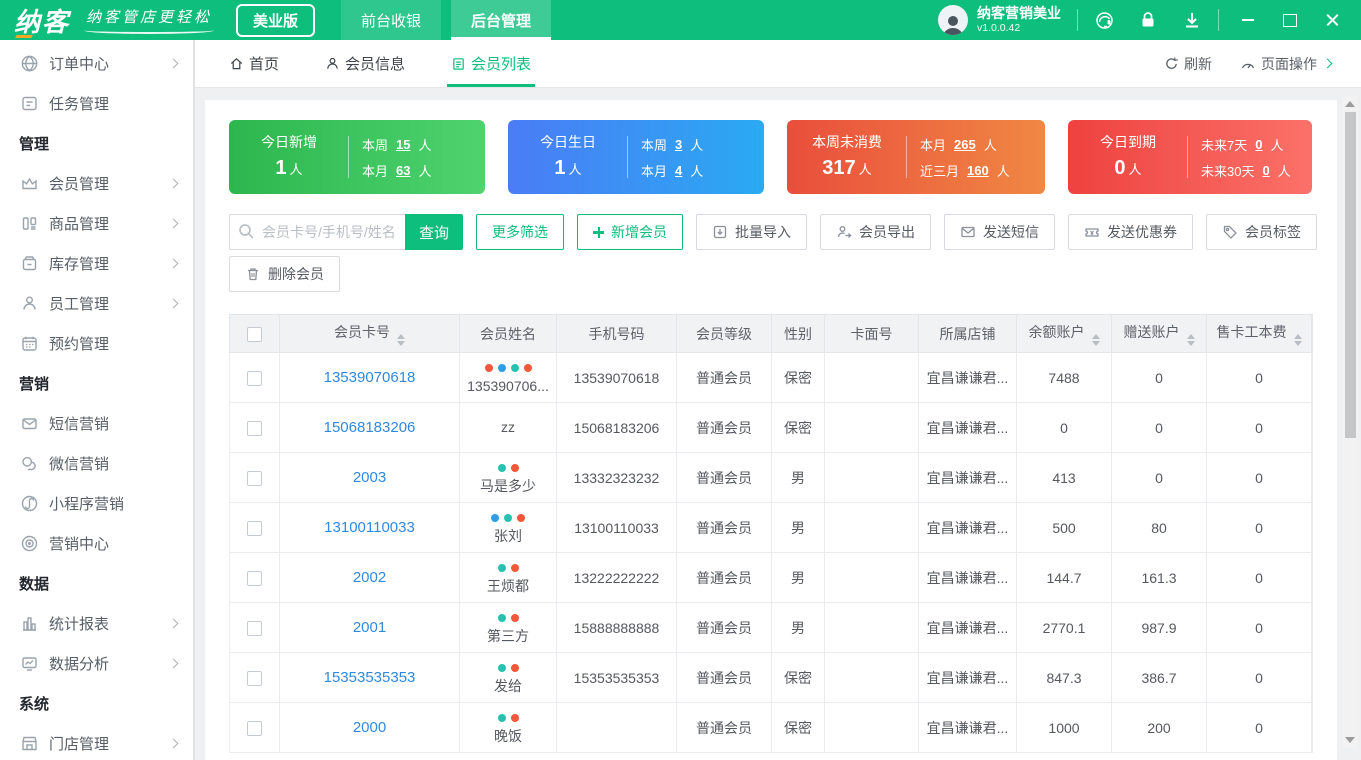 The height and width of the screenshot is (760, 1361). What do you see at coordinates (501, 20) in the screenshot?
I see `nav-backend-manage: 后台管理` at bounding box center [501, 20].